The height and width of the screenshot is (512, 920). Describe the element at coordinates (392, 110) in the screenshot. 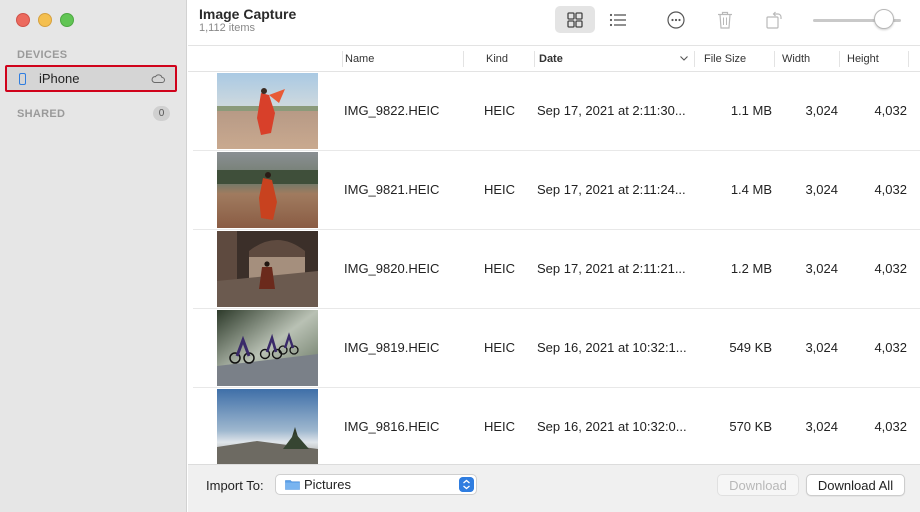

I see `file-name: IMG_9822.HEIC` at that location.